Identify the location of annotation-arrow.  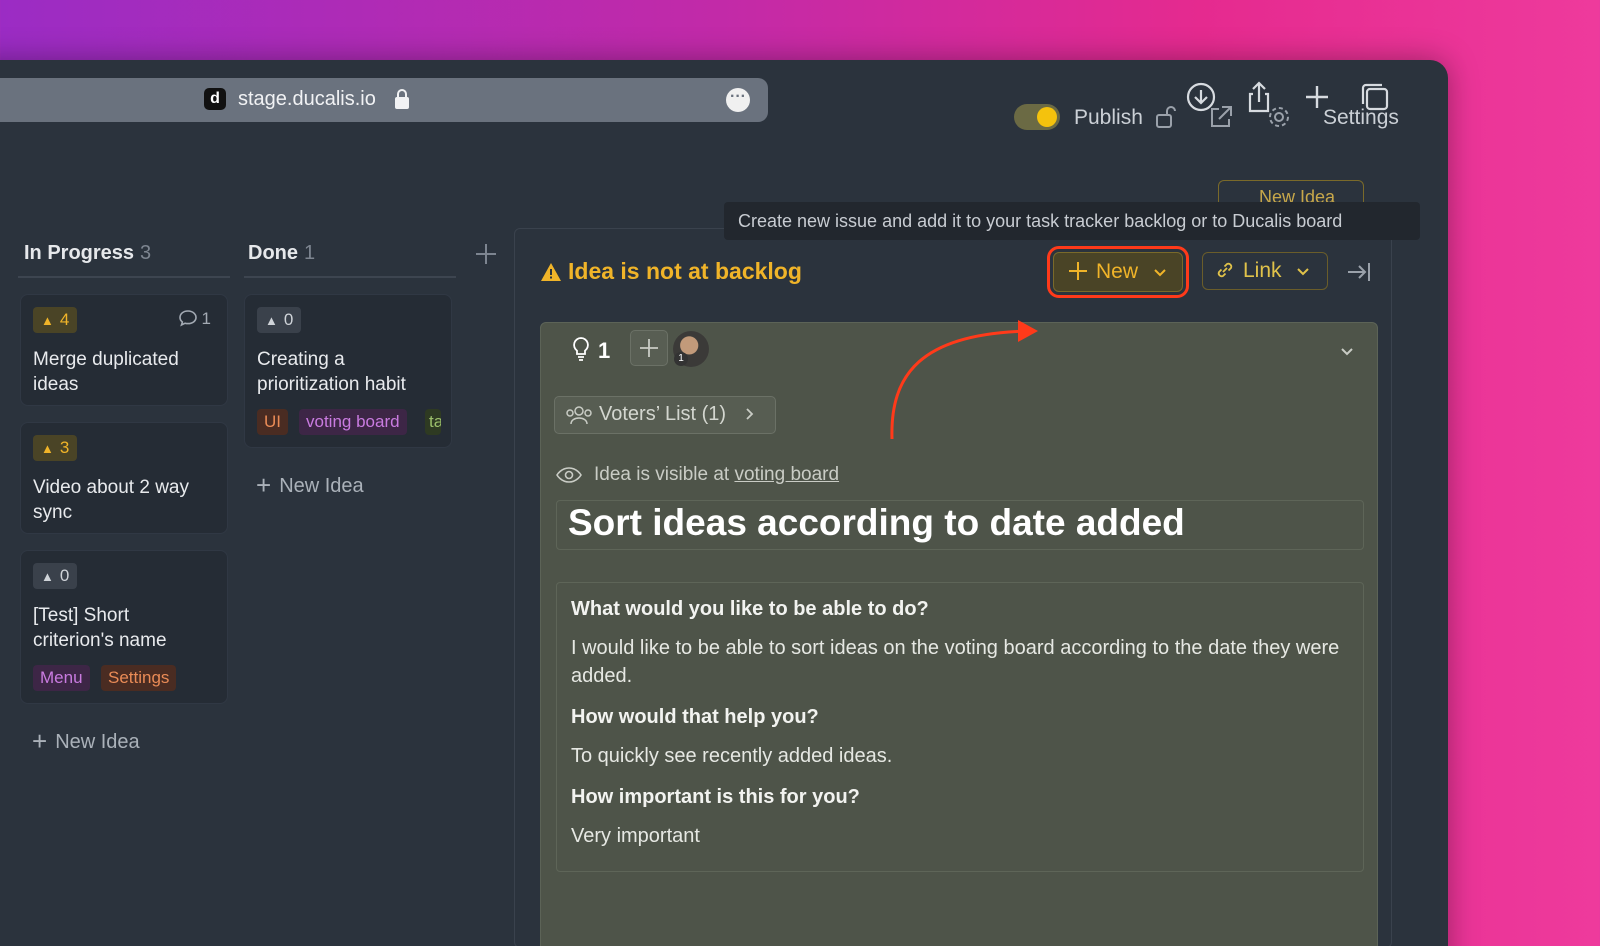
(964, 380).